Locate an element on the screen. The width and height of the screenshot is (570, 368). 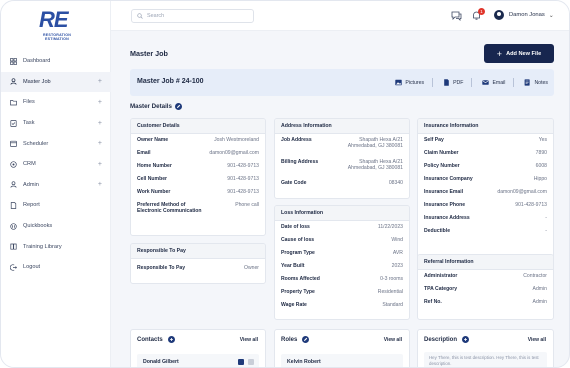
master-details-label: Master Details is located at coordinates (151, 106).